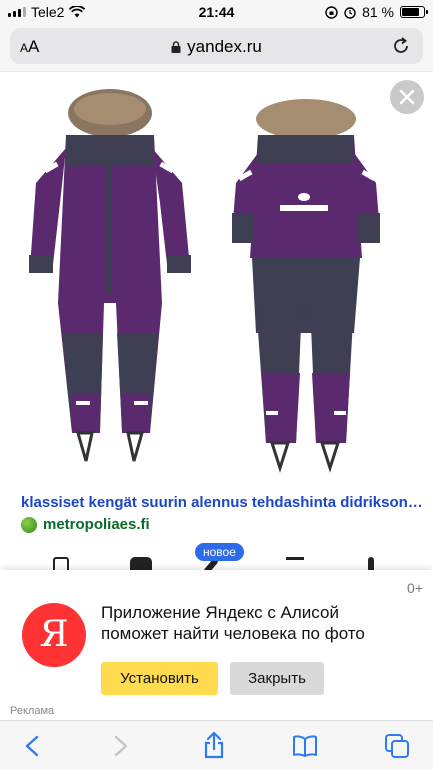 The image size is (433, 770). What do you see at coordinates (32, 746) in the screenshot?
I see `back-icon` at bounding box center [32, 746].